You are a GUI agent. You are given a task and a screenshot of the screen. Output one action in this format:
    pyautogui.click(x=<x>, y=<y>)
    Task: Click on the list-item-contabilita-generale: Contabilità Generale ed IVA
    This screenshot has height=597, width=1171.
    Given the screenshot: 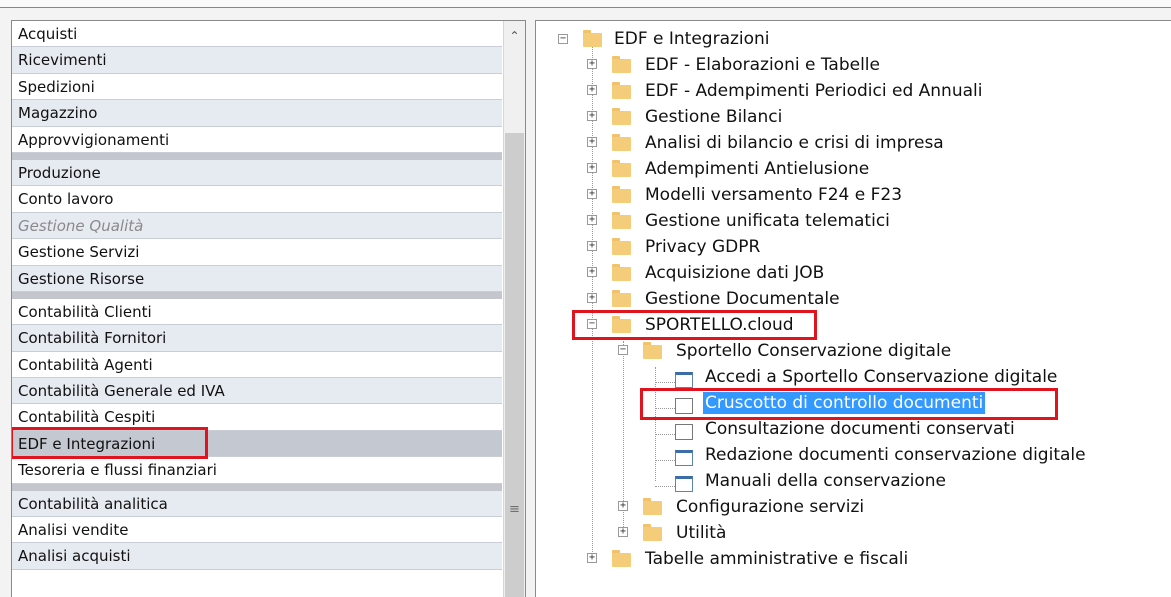 What is the action you would take?
    pyautogui.click(x=257, y=391)
    